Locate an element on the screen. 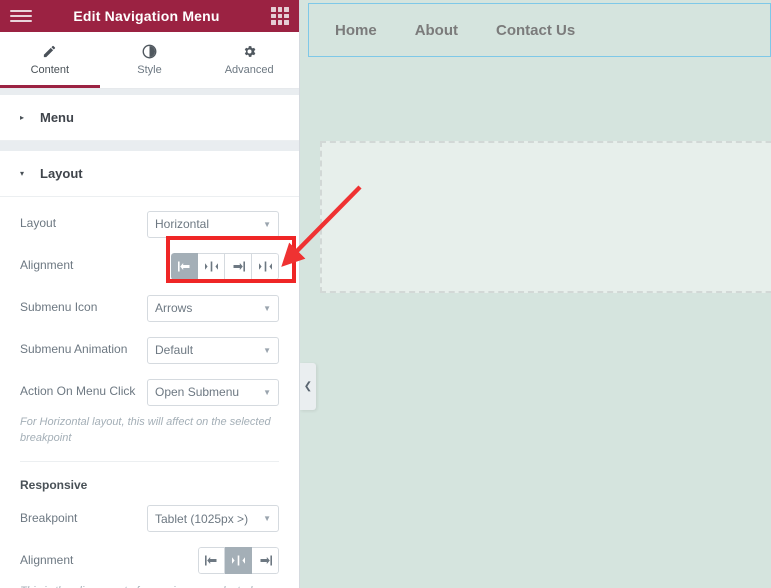  layout-select-value: Horizontal is located at coordinates (182, 224).